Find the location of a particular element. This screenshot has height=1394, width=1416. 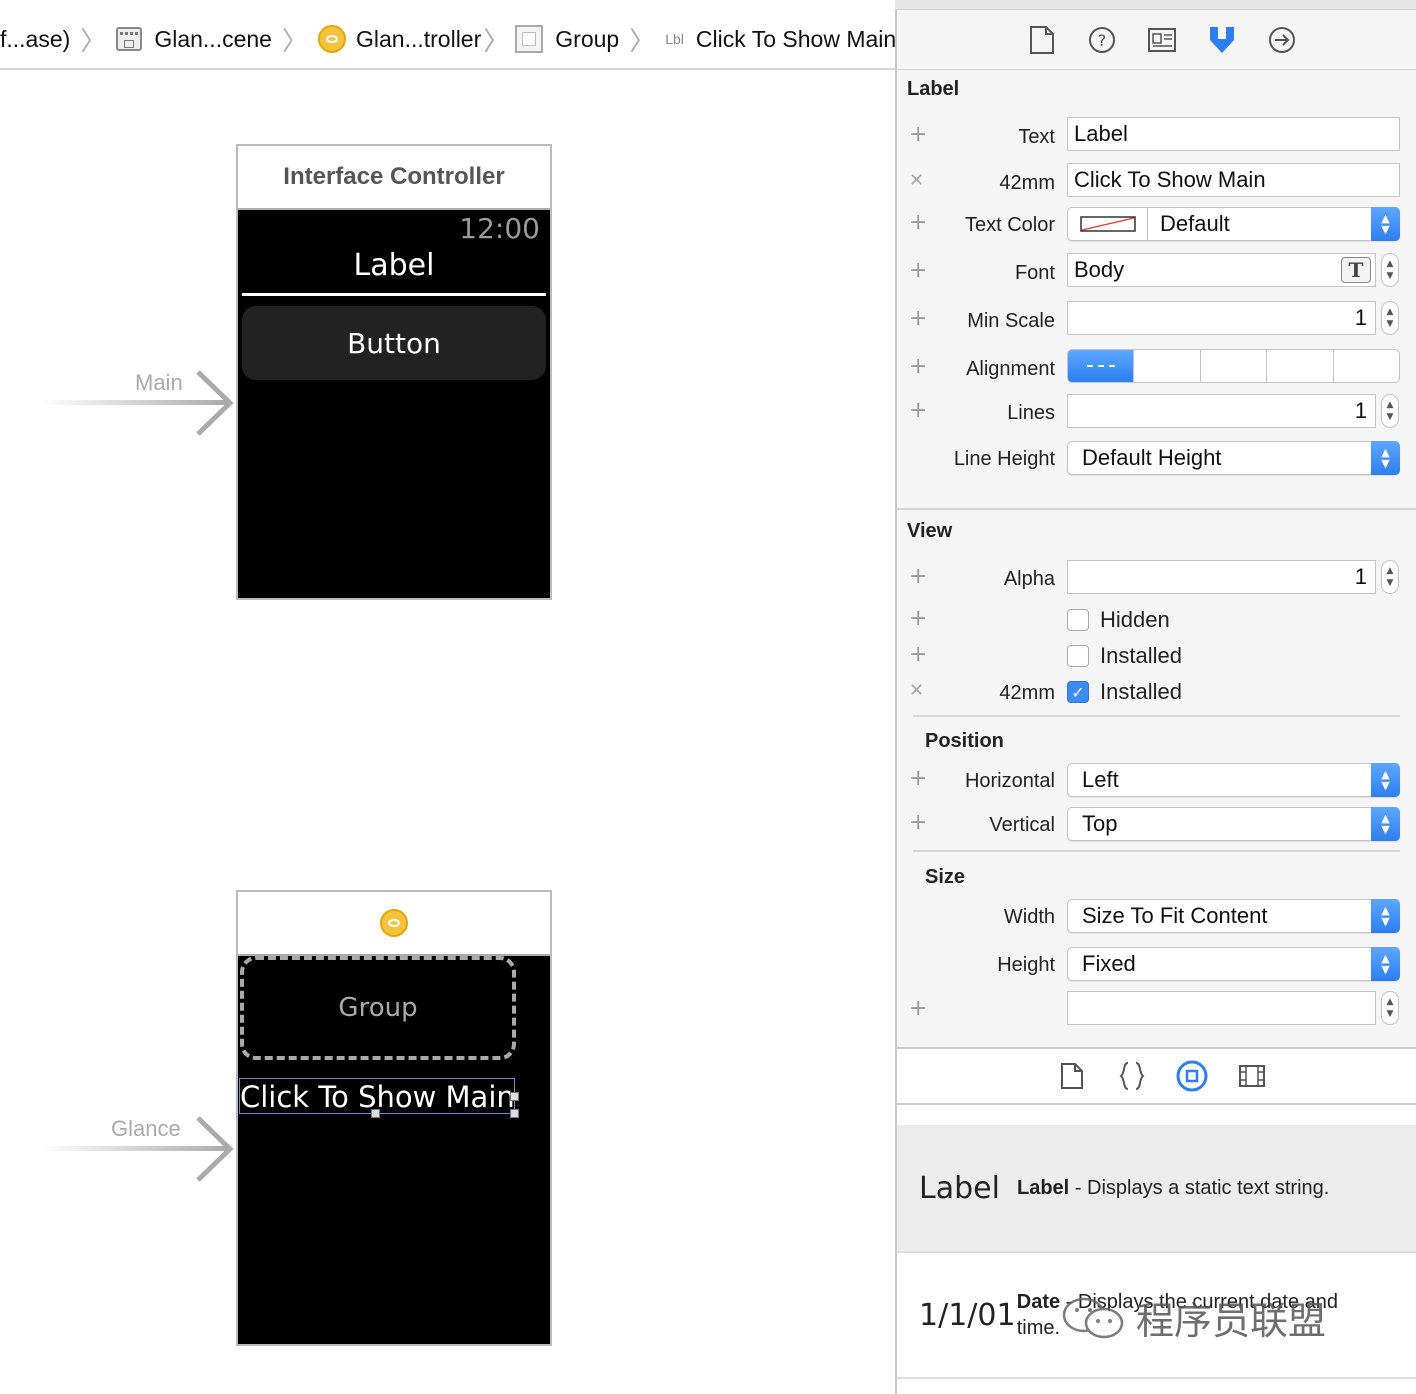

height-popup: Fixed ▲ ▼ is located at coordinates (1233, 964).